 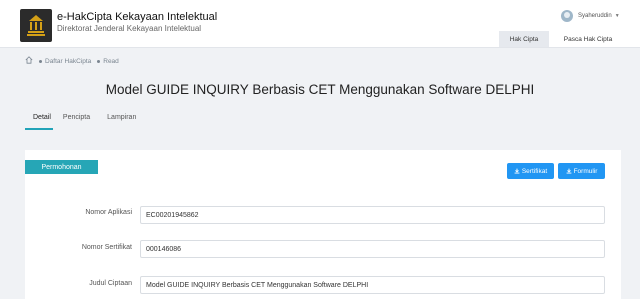 I want to click on sertifikat-button: Sertifikat, so click(x=530, y=171).